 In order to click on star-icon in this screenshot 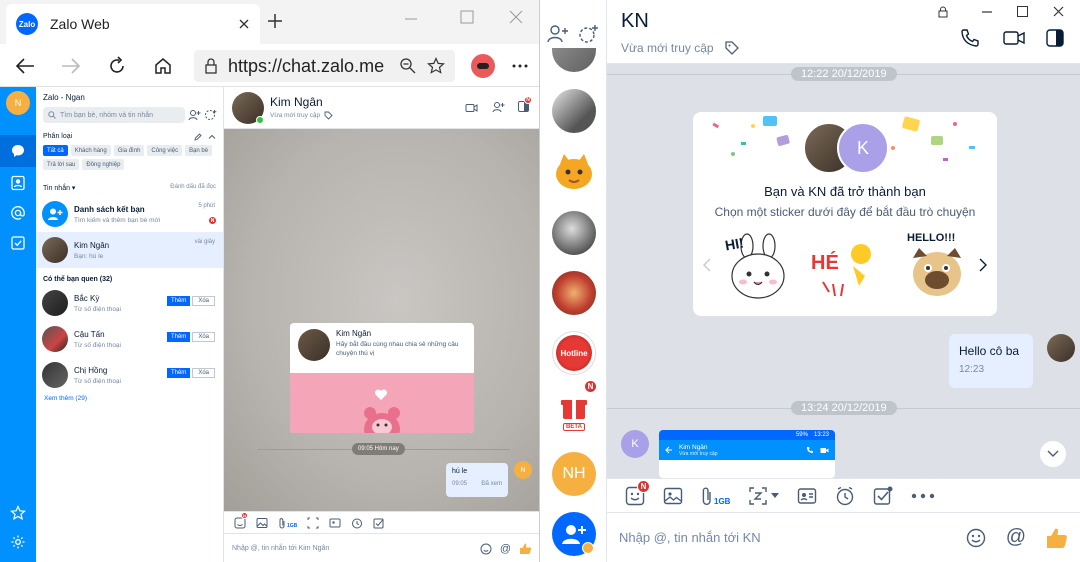, I will do `click(18, 513)`.